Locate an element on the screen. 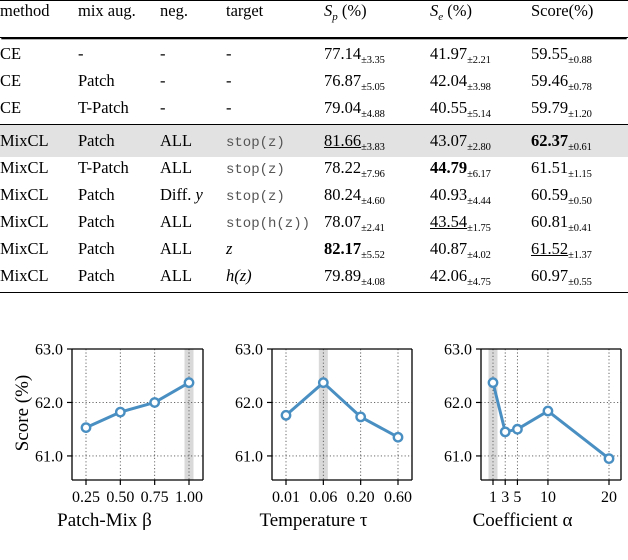  cell-sp-stddev: ±3.35 is located at coordinates (373, 60).